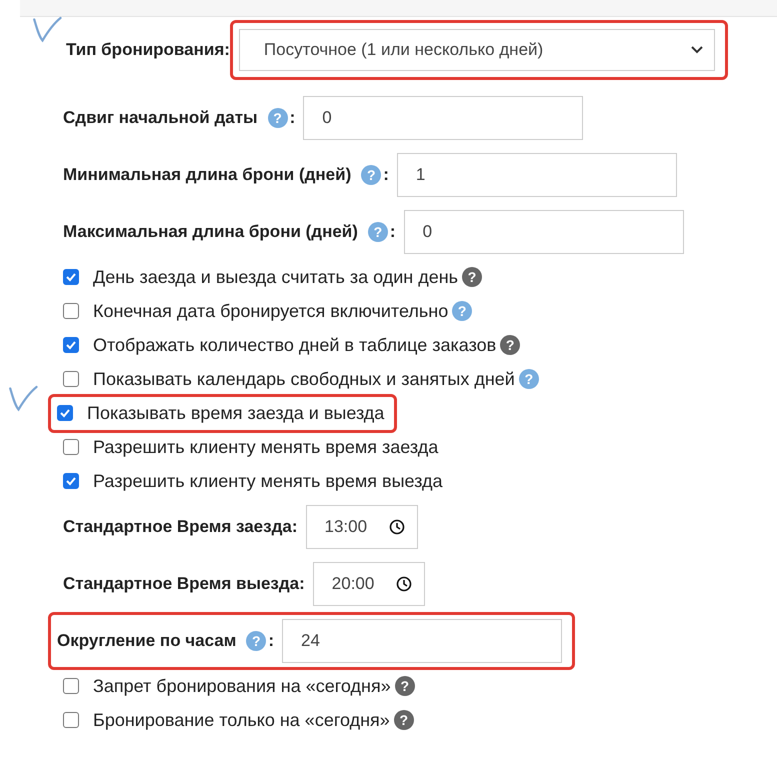 The image size is (777, 776). Describe the element at coordinates (294, 345) in the screenshot. I see `checkbox-label: Отображать количество дней в таблице заказов` at that location.